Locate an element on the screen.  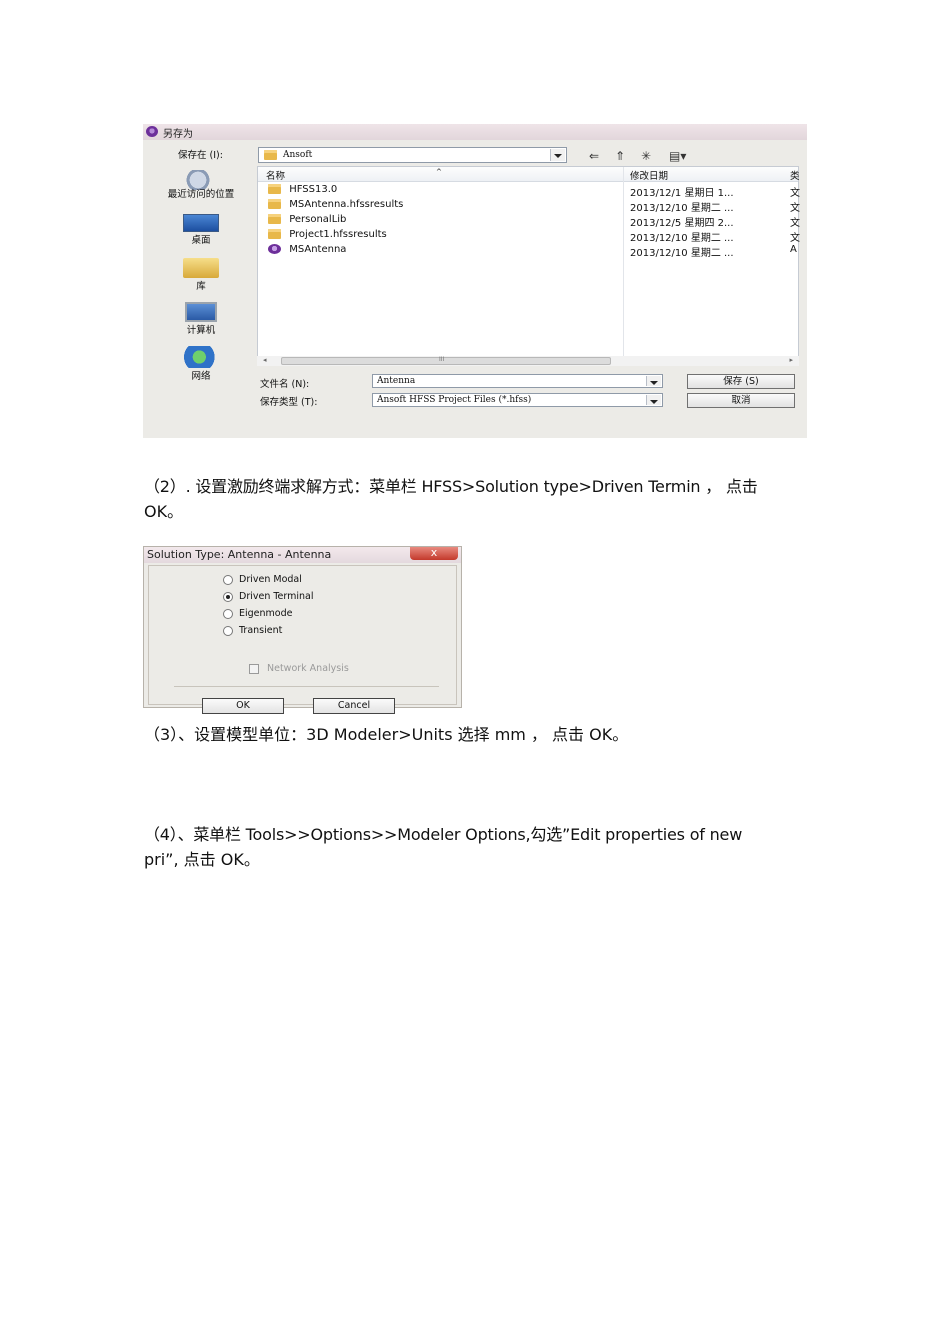
dialog-title: 另存为 is located at coordinates (178, 134).